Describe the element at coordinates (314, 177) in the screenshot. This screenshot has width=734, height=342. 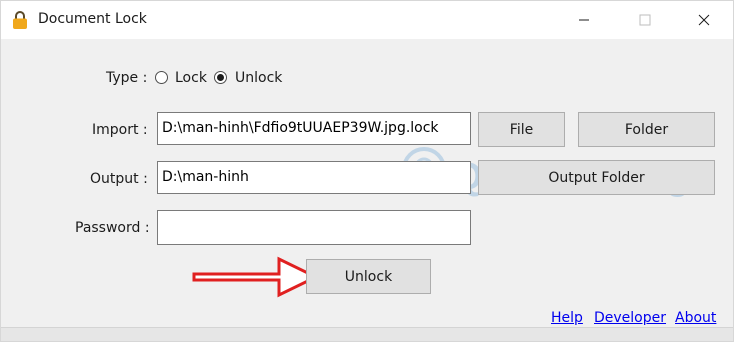
I see `output-path-field: D:\man-hinh` at that location.